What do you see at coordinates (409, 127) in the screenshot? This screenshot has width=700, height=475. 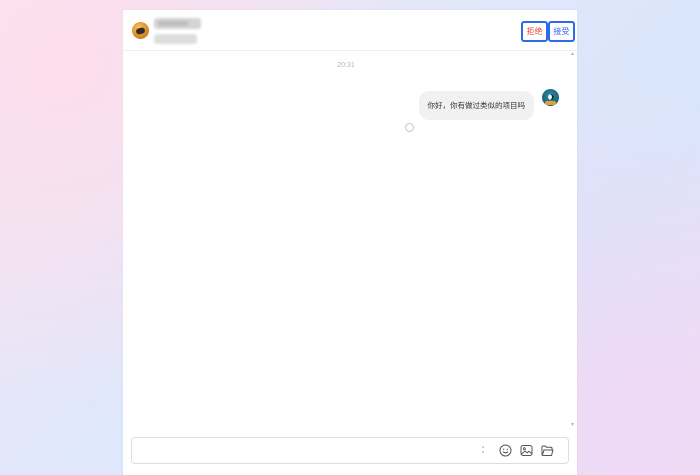 I see `read-status-indicator` at bounding box center [409, 127].